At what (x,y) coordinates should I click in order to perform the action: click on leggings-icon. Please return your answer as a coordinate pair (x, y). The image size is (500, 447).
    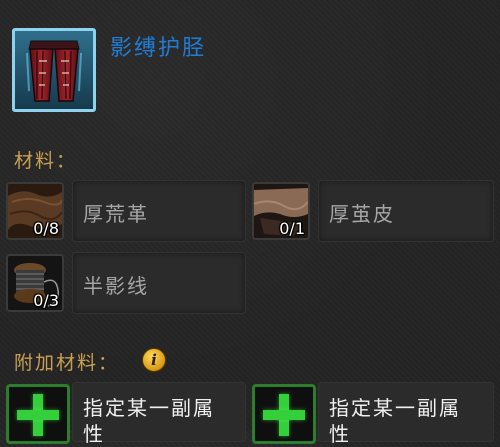
    Looking at the image, I should click on (54, 70).